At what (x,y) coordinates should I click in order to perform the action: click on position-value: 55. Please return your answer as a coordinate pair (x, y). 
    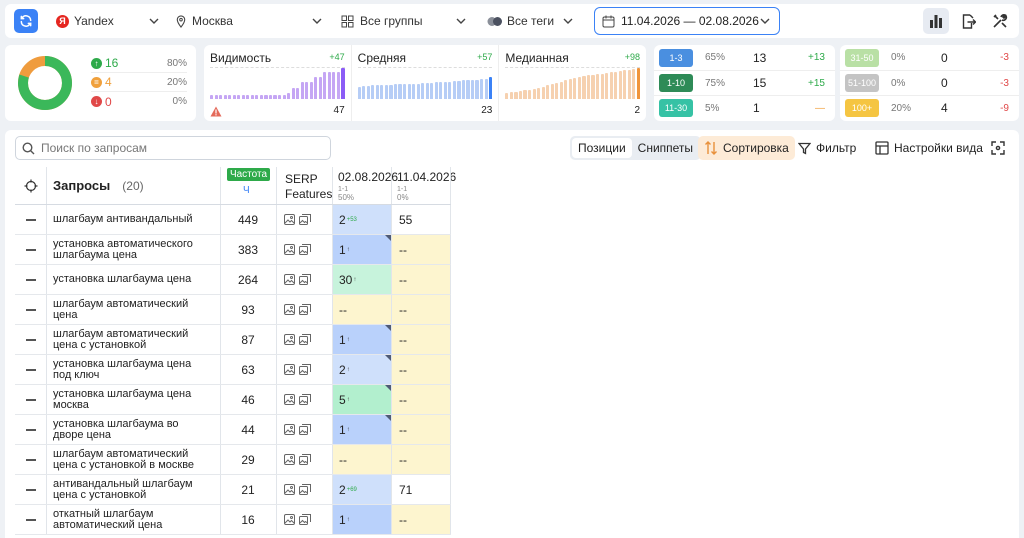
    Looking at the image, I should click on (406, 219).